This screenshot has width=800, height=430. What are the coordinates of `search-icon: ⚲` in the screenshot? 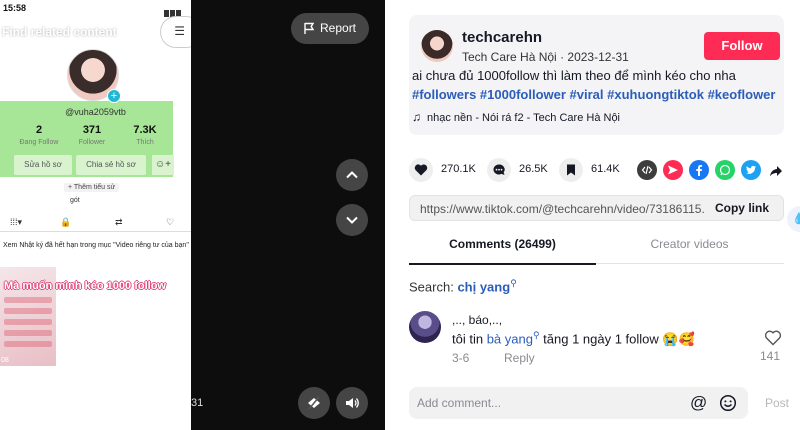 It's located at (536, 335).